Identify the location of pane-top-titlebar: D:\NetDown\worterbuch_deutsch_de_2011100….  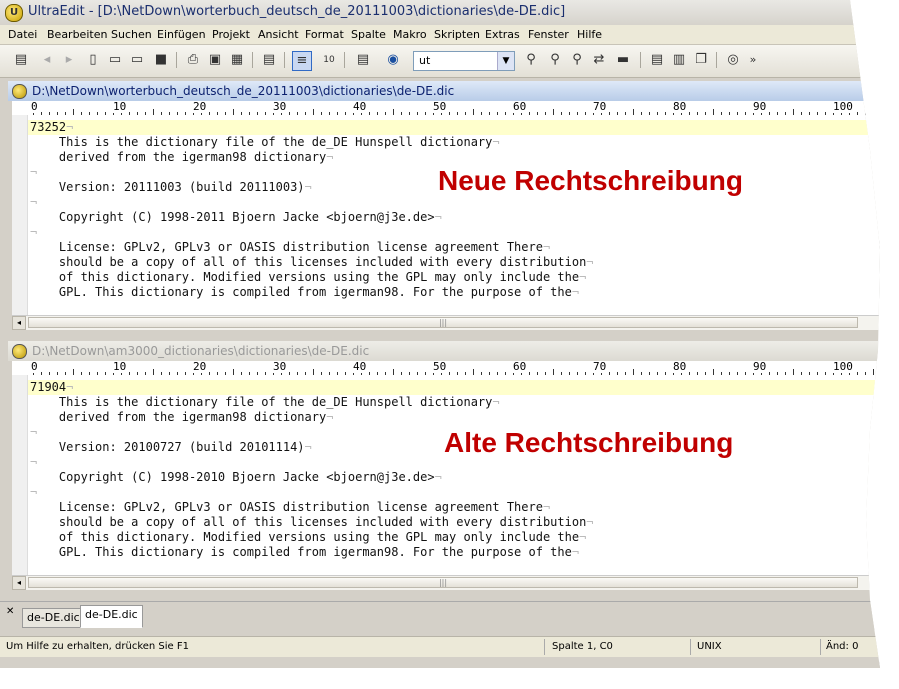
(444, 91).